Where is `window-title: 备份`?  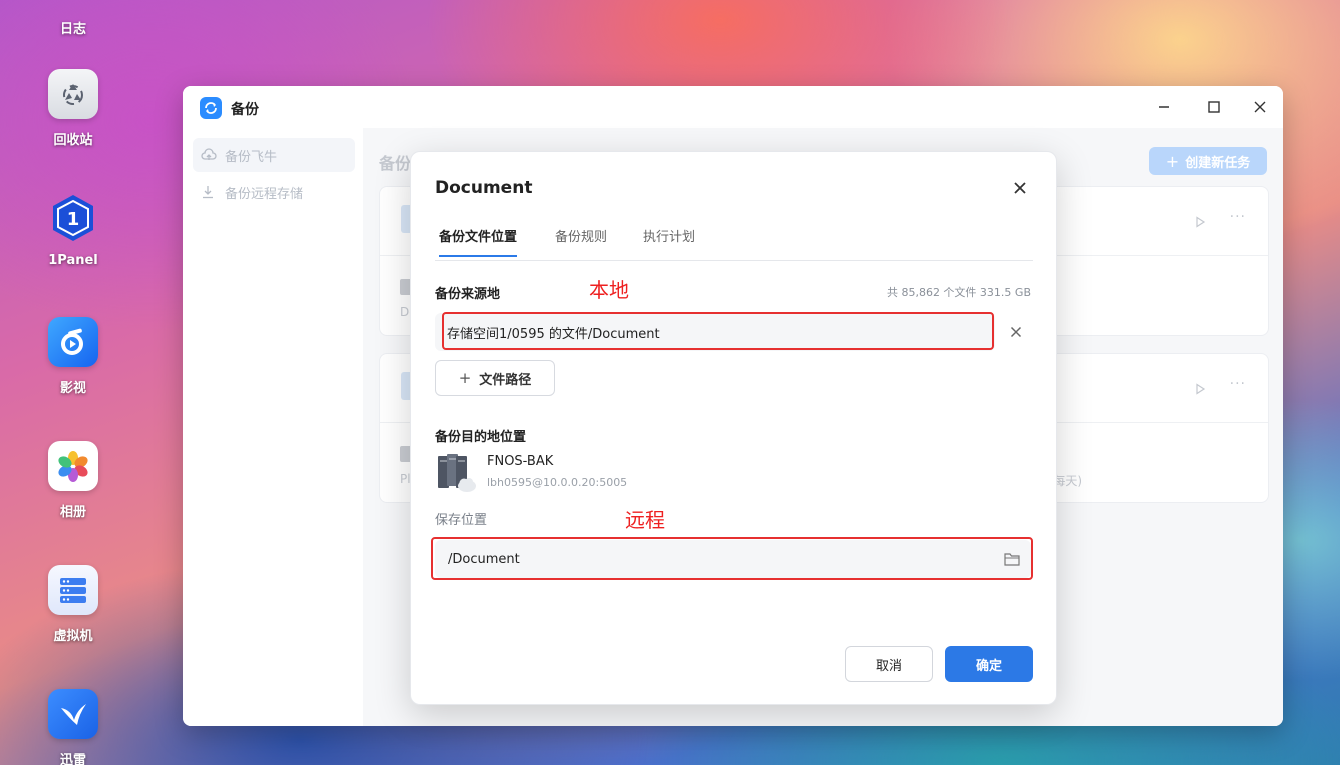
window-title: 备份 is located at coordinates (245, 110).